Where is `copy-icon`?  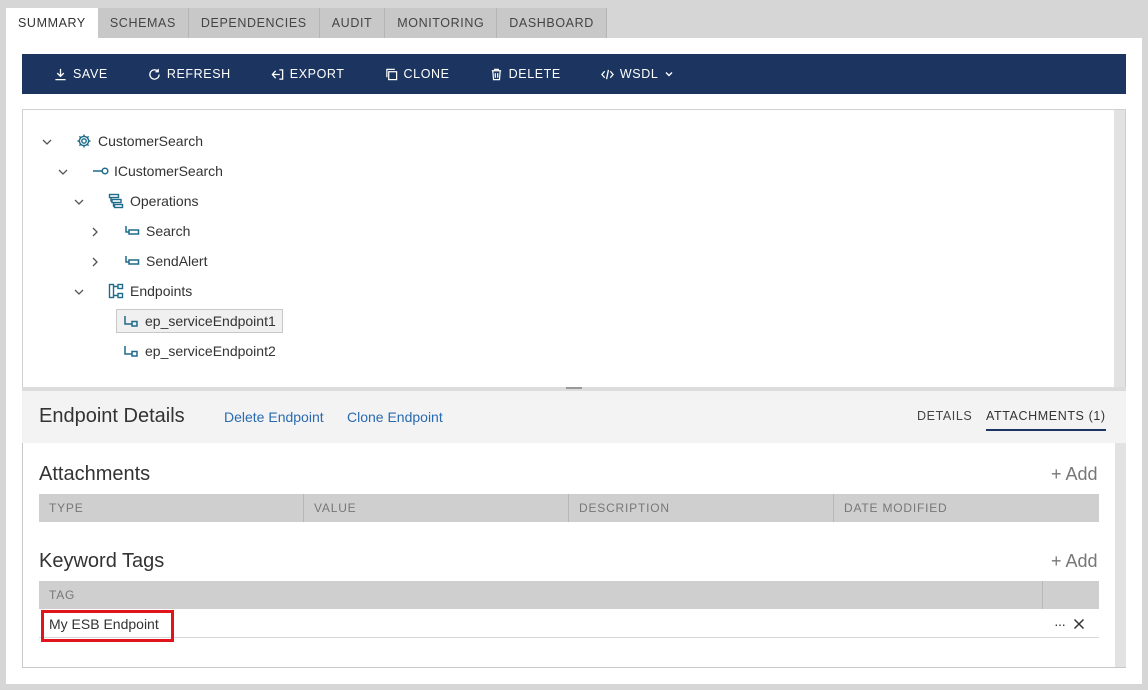
copy-icon is located at coordinates (391, 74).